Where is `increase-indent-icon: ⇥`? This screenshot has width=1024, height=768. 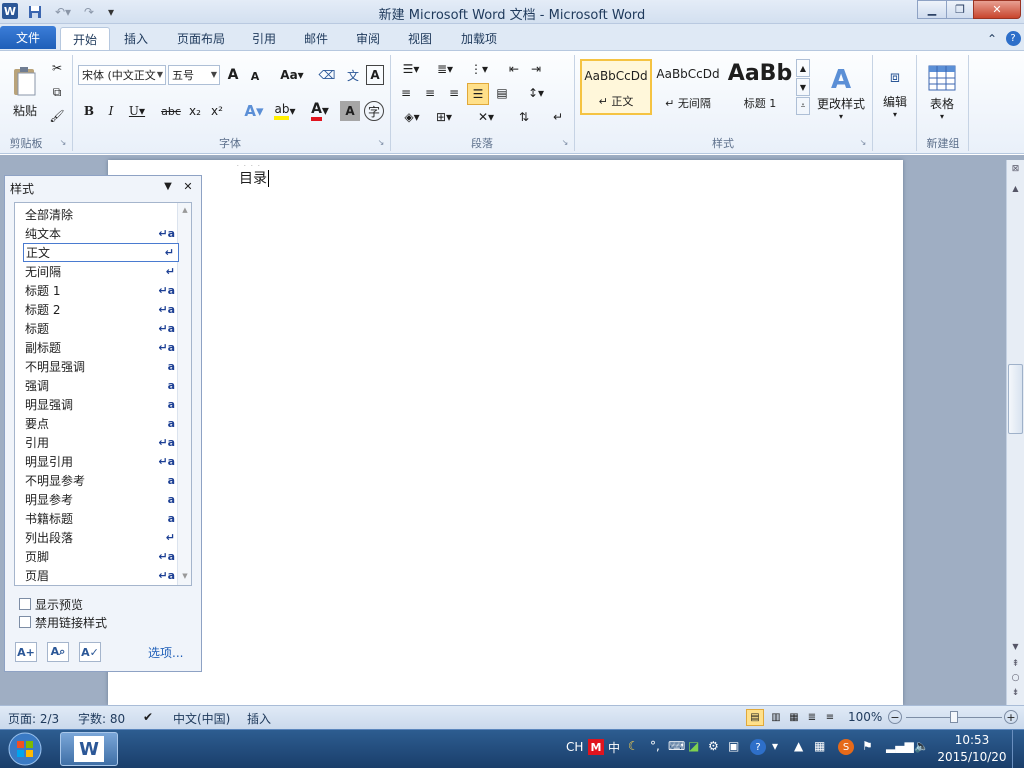
increase-indent-icon: ⇥ is located at coordinates (536, 69).